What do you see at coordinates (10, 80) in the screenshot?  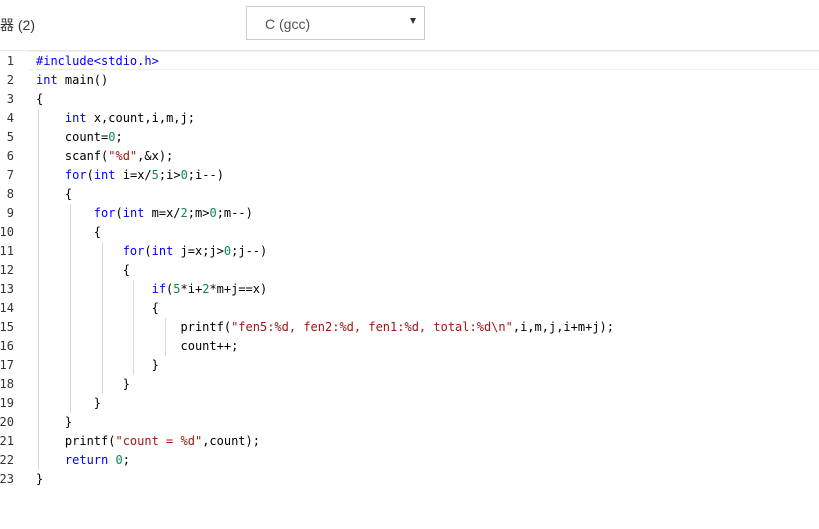 I see `line-number: 2` at bounding box center [10, 80].